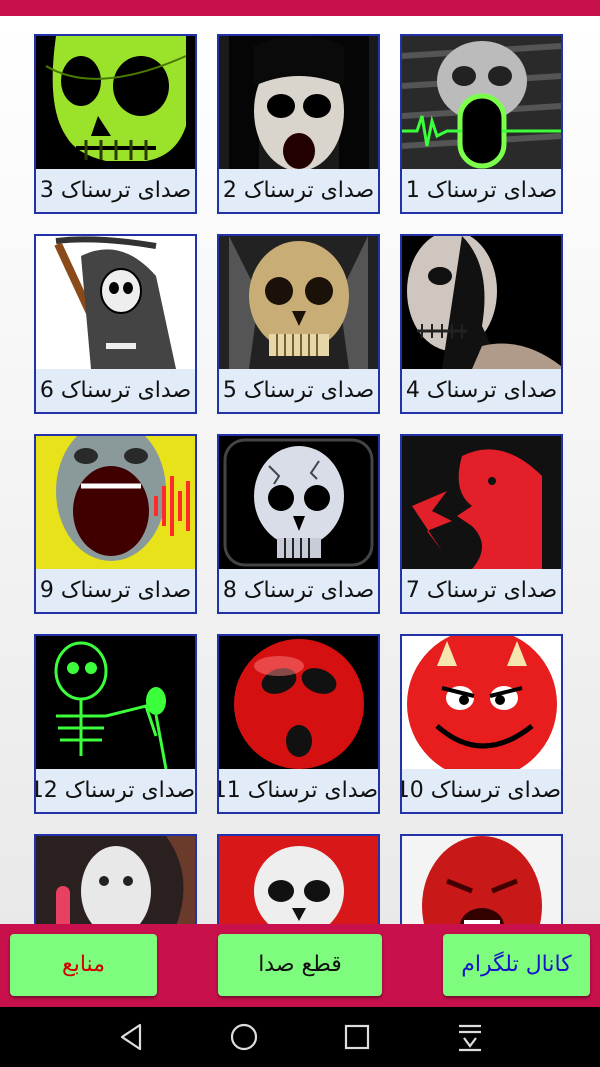  What do you see at coordinates (83, 965) in the screenshot?
I see `sources-button: منابع` at bounding box center [83, 965].